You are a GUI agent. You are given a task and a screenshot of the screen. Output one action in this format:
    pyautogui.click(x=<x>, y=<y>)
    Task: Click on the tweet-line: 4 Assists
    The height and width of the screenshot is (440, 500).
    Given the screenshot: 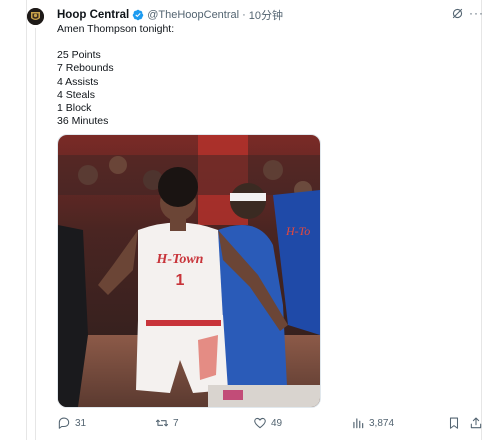 What is the action you would take?
    pyautogui.click(x=78, y=81)
    